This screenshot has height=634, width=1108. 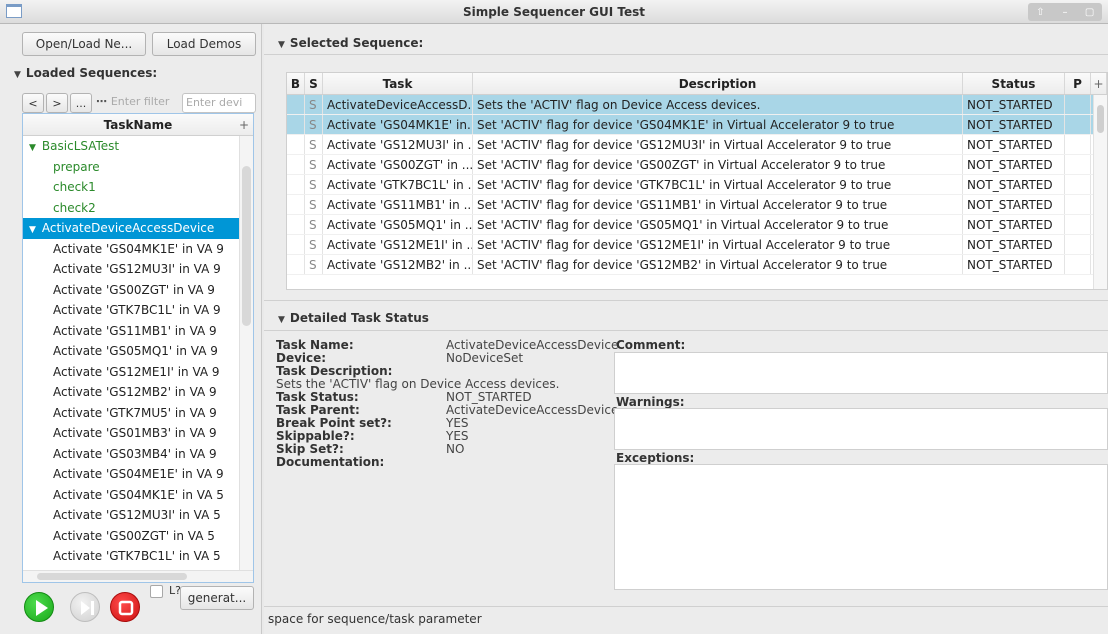 What do you see at coordinates (138, 351) in the screenshot?
I see `tree-item: Activate 'GS05MQ1' in VA 9` at bounding box center [138, 351].